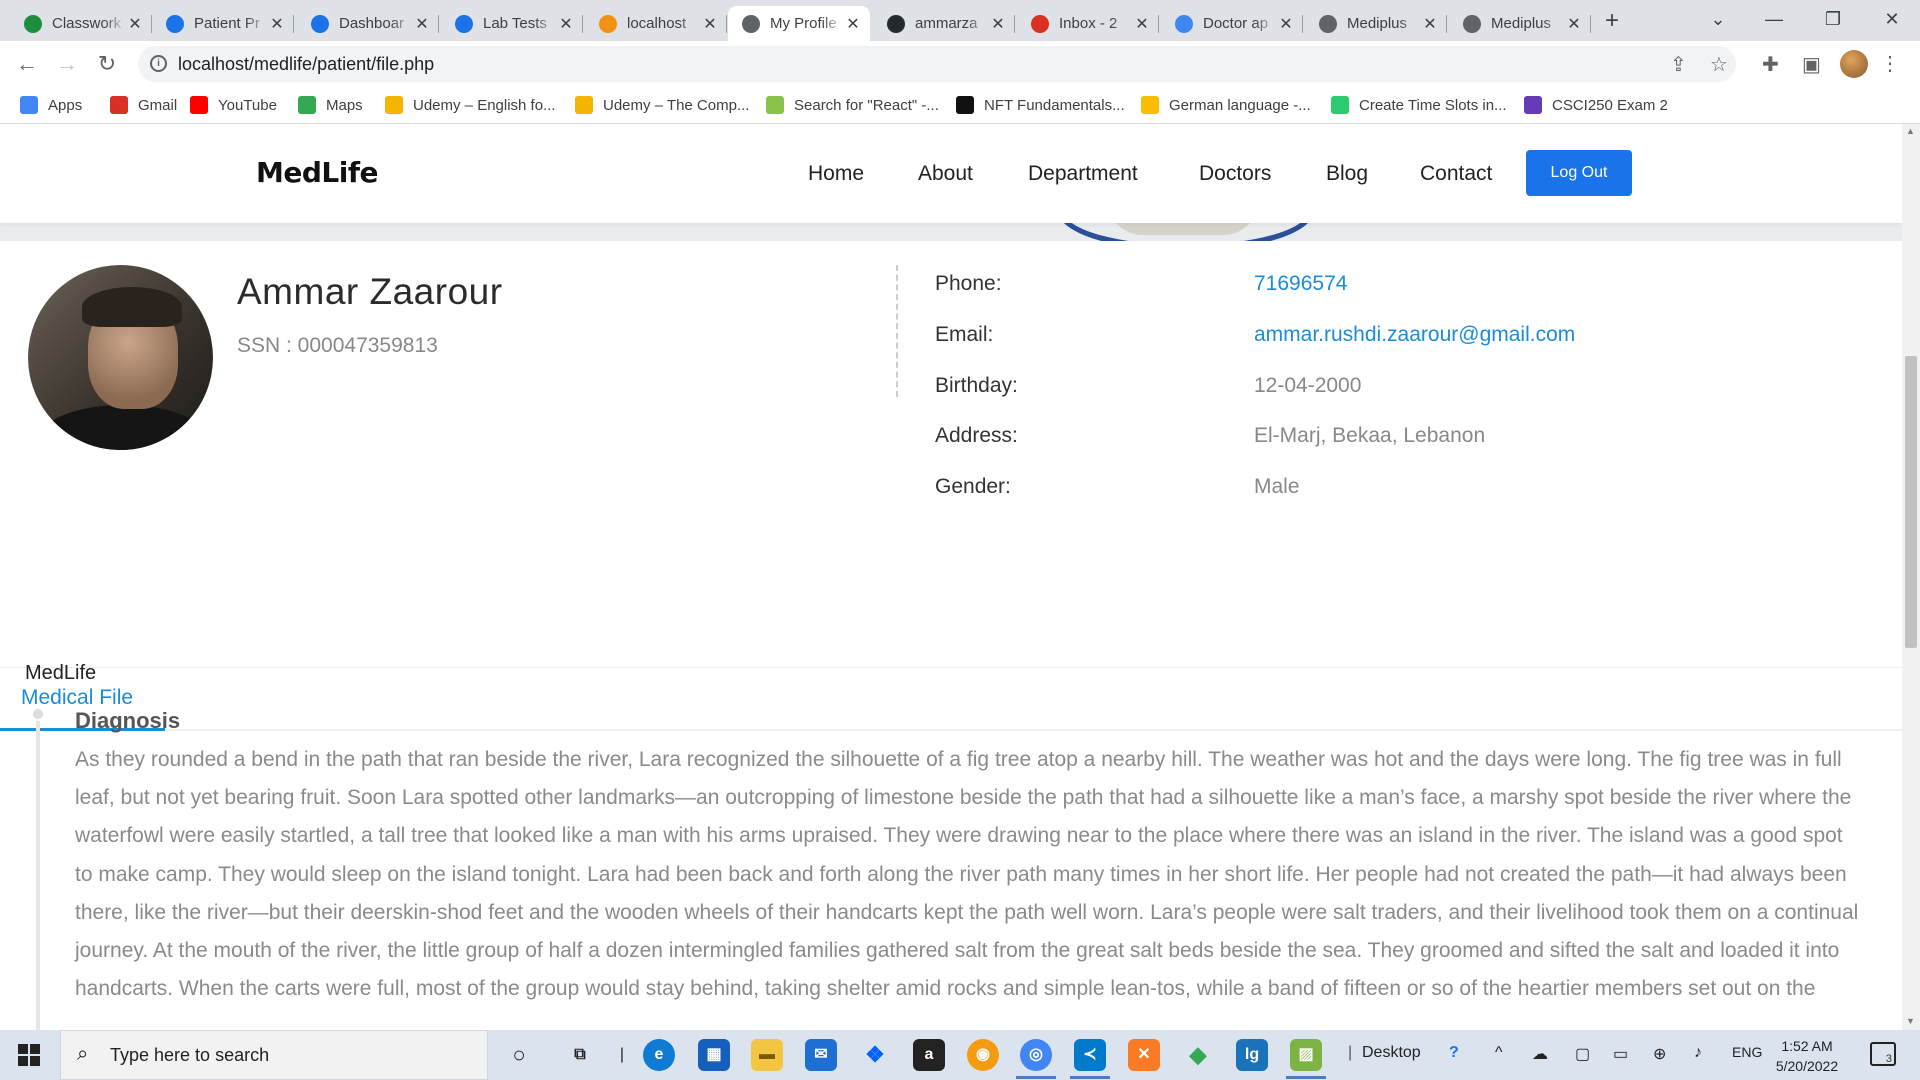 The width and height of the screenshot is (1920, 1080). Describe the element at coordinates (519, 1055) in the screenshot. I see `cortana-icon: ○` at that location.